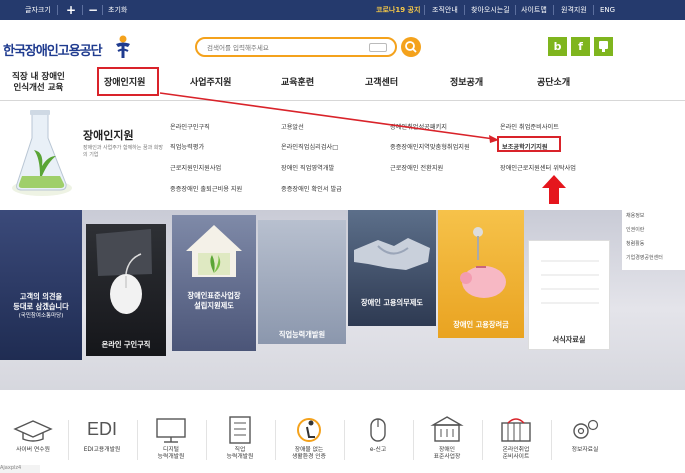 The height and width of the screenshot is (473, 685). What do you see at coordinates (240, 430) in the screenshot?
I see `building-icon` at bounding box center [240, 430].